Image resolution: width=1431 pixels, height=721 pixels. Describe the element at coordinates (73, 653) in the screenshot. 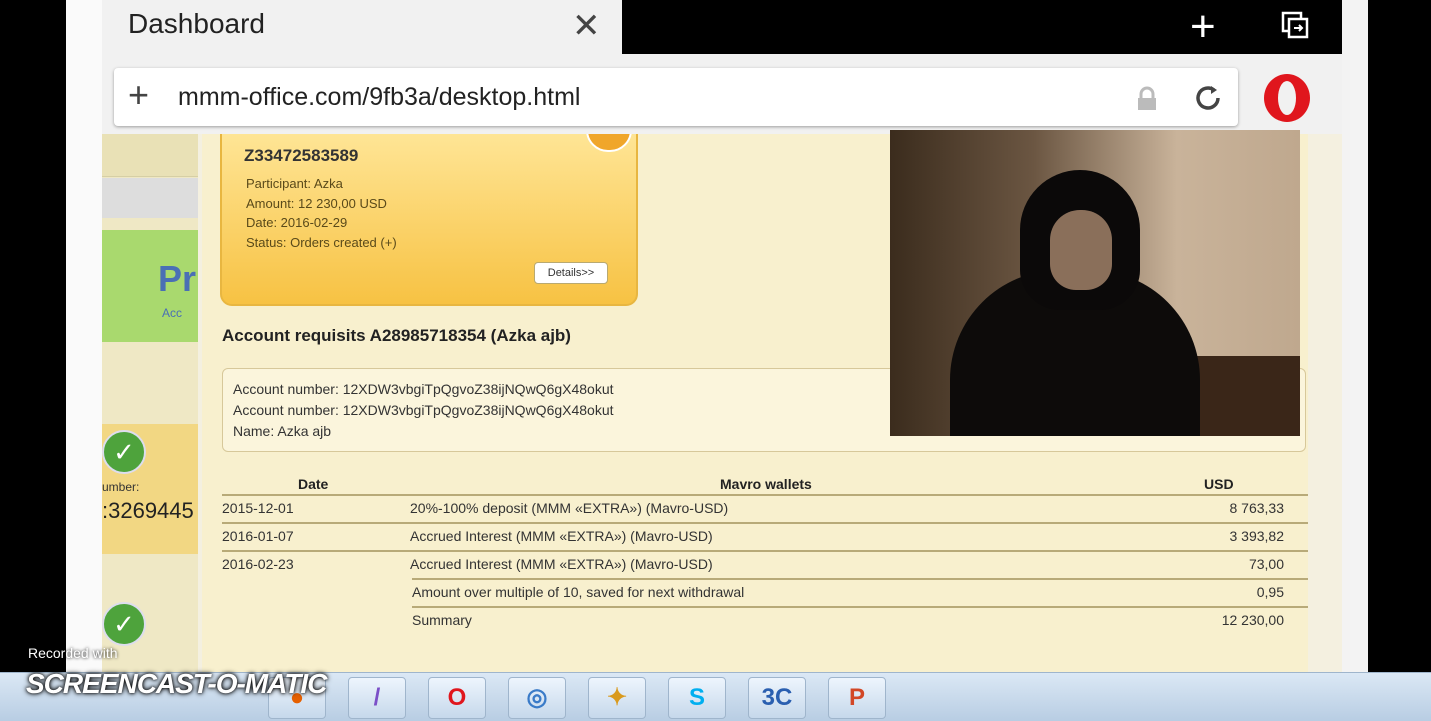

I see `recorded-with-label: Recorded with` at that location.